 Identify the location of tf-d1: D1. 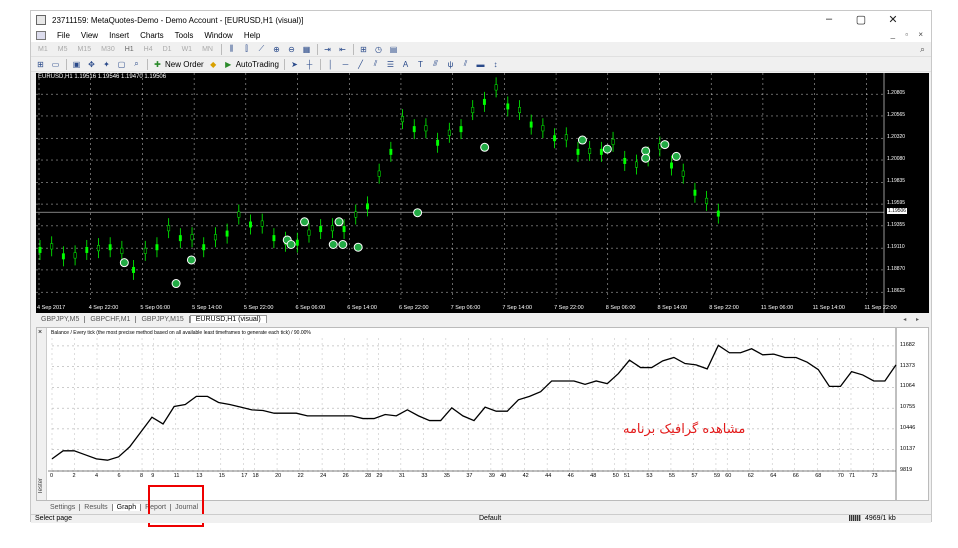
(167, 49).